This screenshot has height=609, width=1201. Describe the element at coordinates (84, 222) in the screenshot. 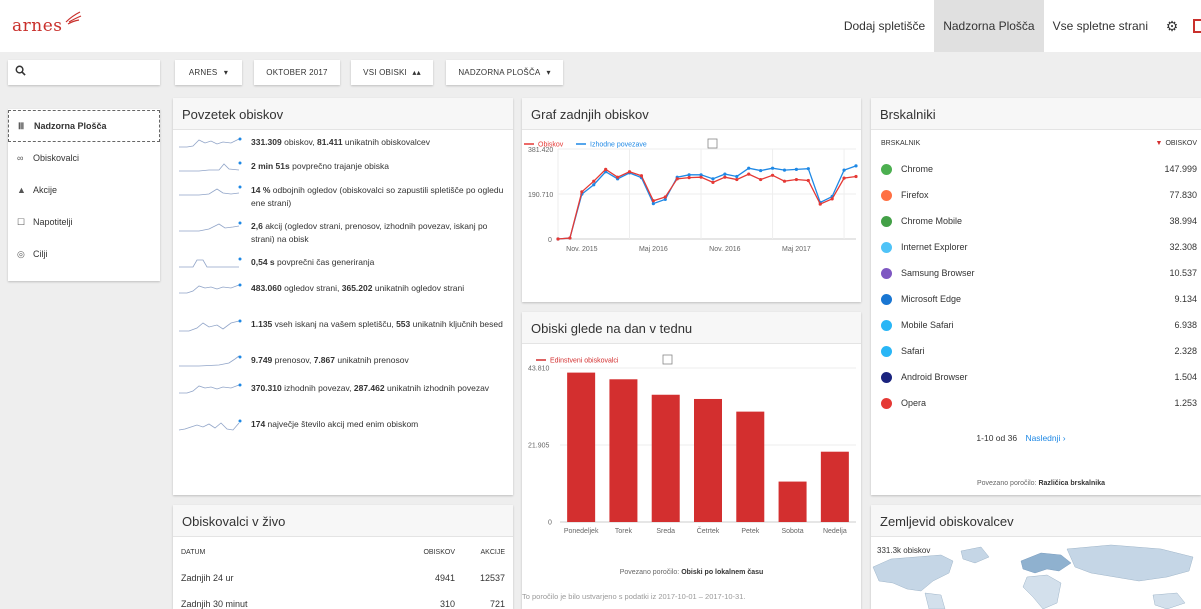

I see `sidebar-item-referrers: ☐ Napotitelji` at that location.